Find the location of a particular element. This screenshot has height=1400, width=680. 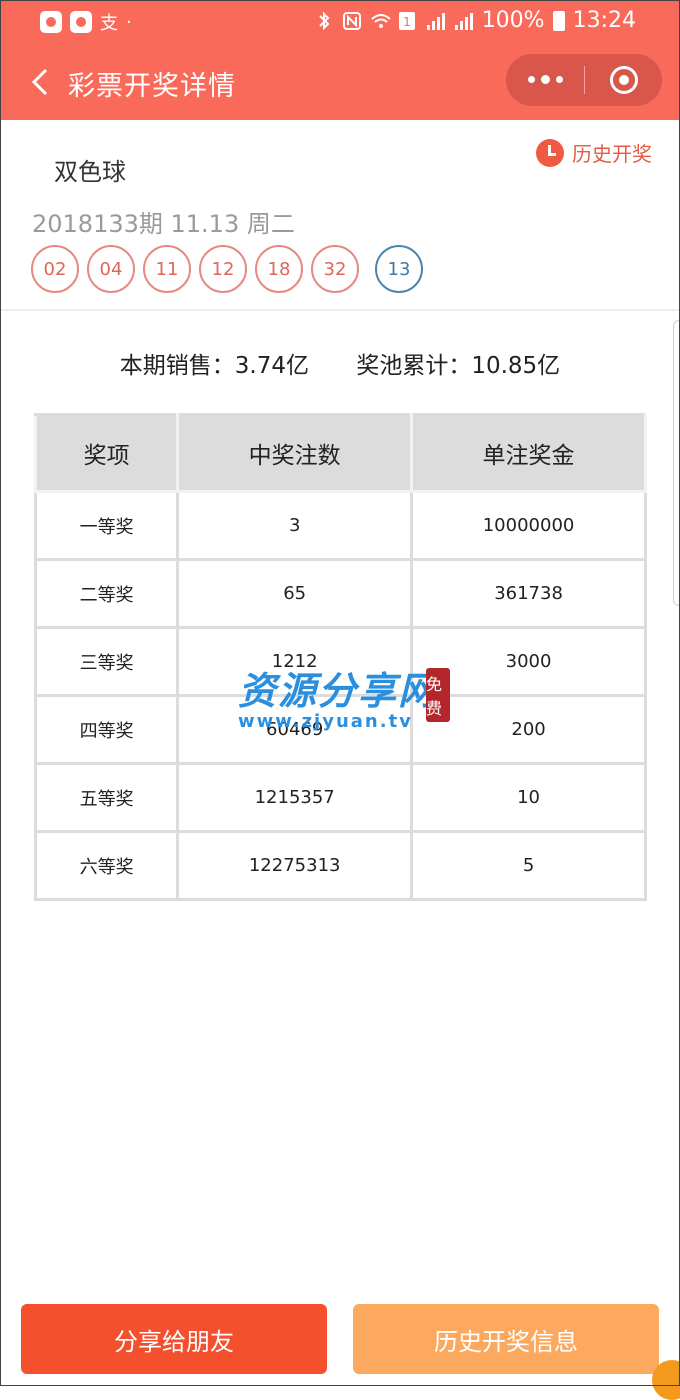

table-row: 五等奖 1215357 10 is located at coordinates (340, 797).